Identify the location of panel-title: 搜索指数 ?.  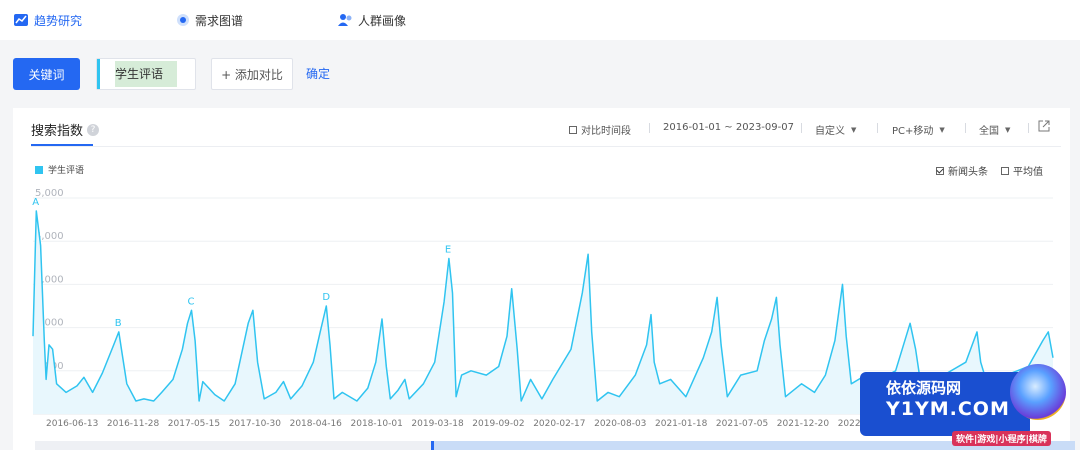
(65, 129).